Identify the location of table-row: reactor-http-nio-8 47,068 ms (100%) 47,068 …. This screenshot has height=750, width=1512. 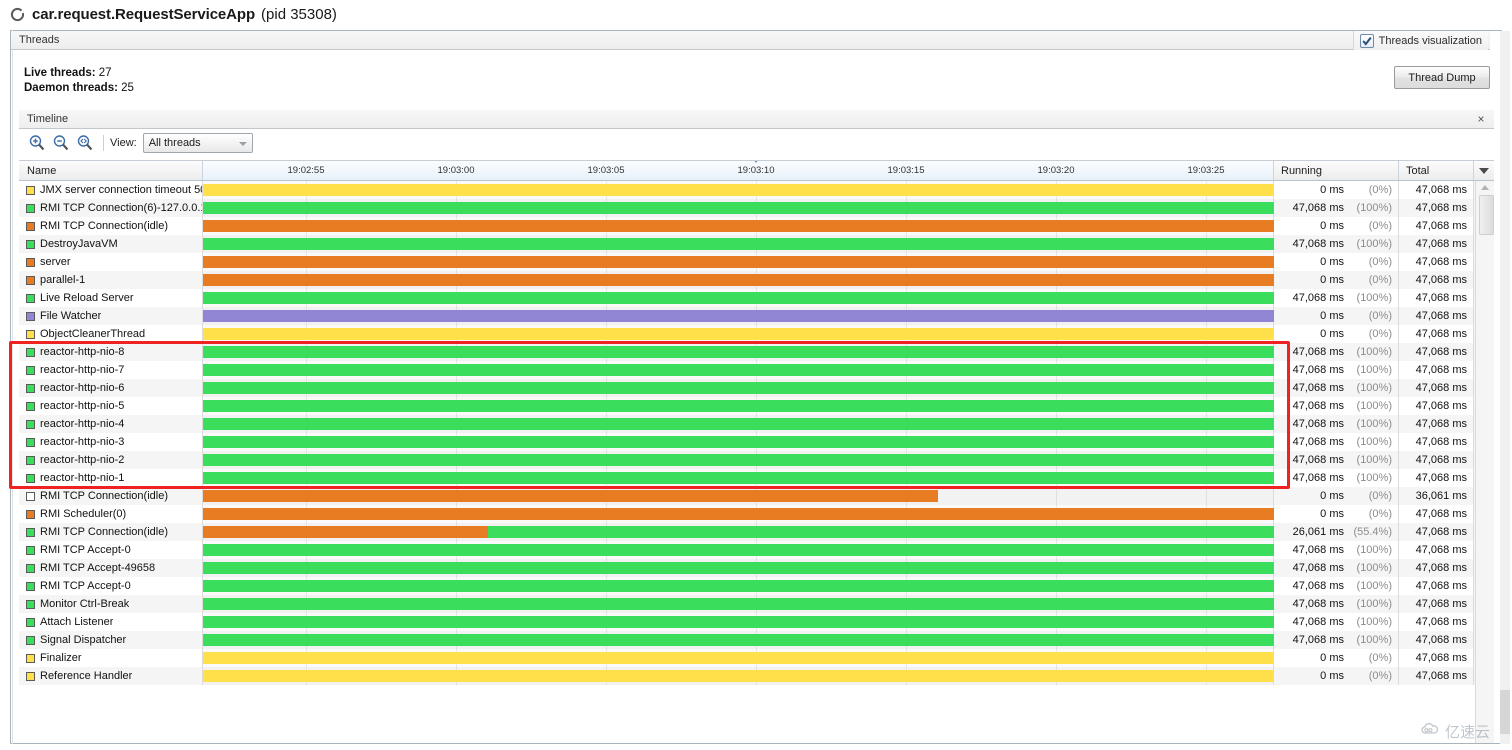
(756, 352).